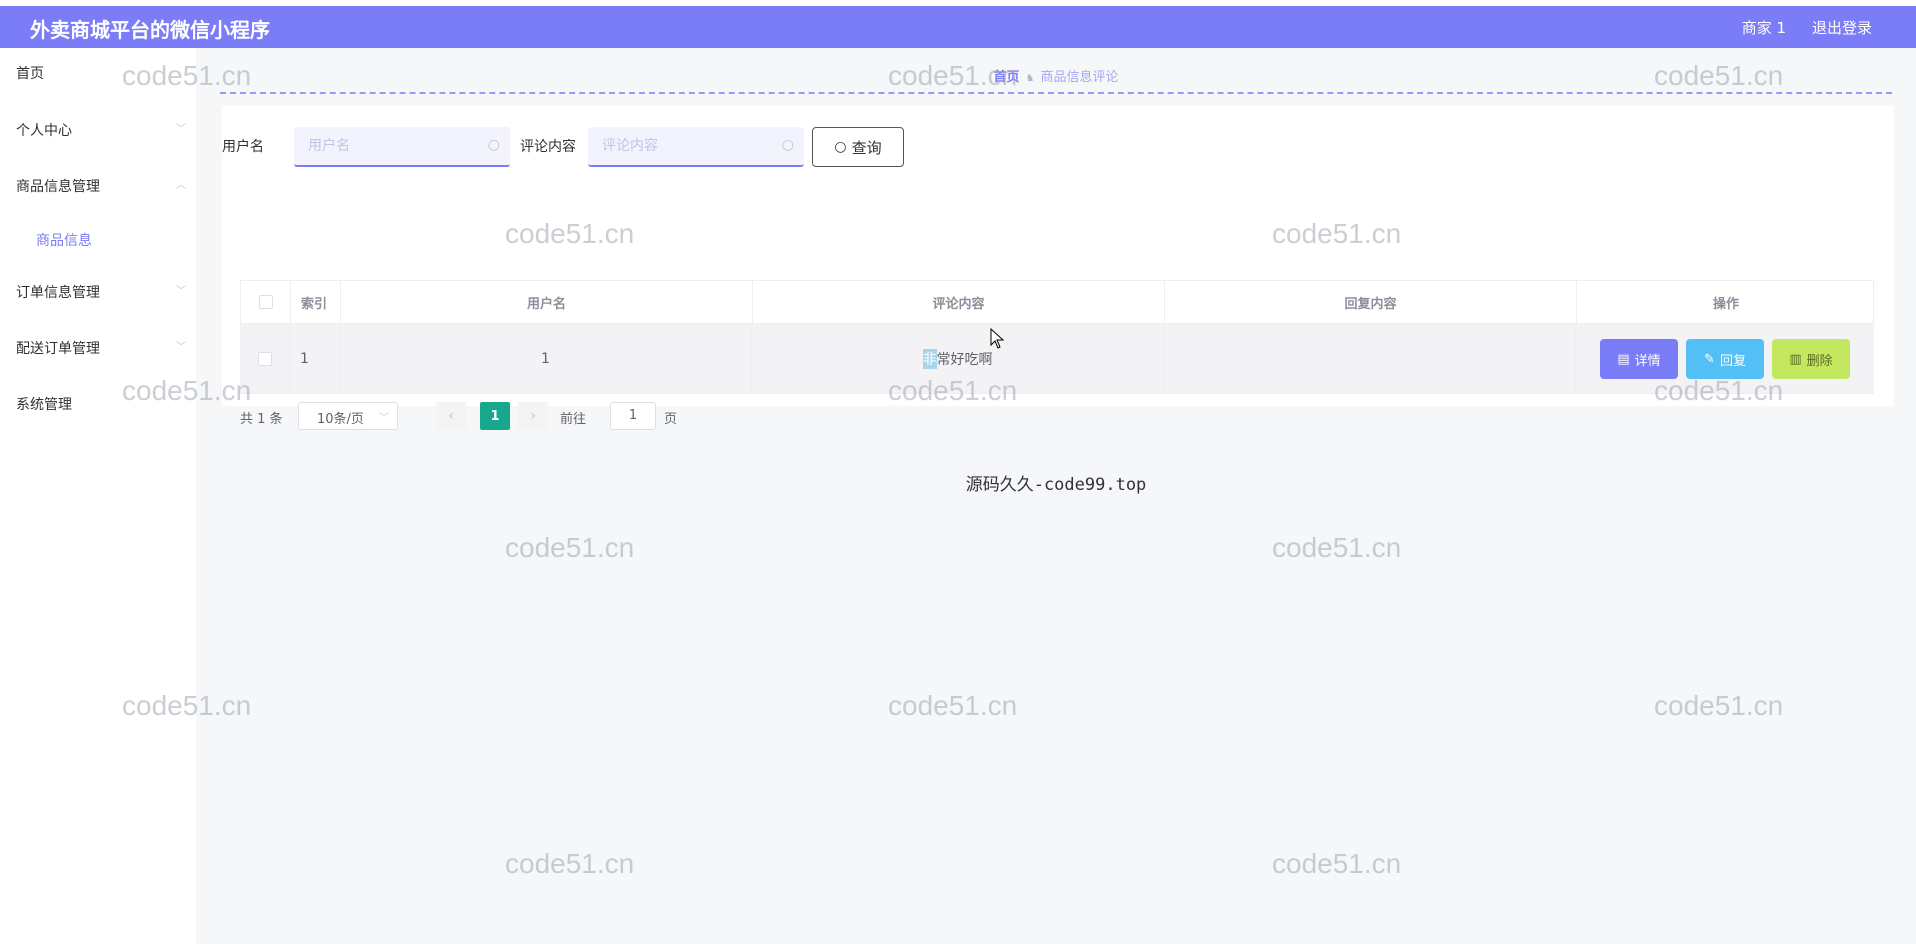  Describe the element at coordinates (958, 27) in the screenshot. I see `top-bar: 外卖商城平台的微信小程序 商家 1 退出登录` at that location.